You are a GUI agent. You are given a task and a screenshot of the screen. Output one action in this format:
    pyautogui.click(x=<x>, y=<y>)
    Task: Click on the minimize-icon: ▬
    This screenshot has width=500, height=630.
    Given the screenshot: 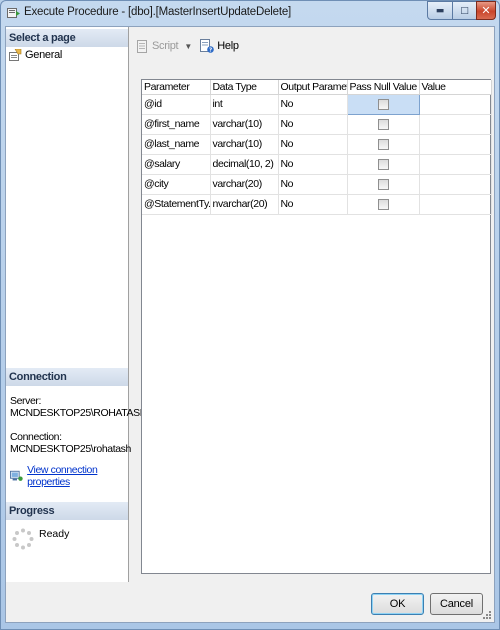 What is the action you would take?
    pyautogui.click(x=440, y=10)
    